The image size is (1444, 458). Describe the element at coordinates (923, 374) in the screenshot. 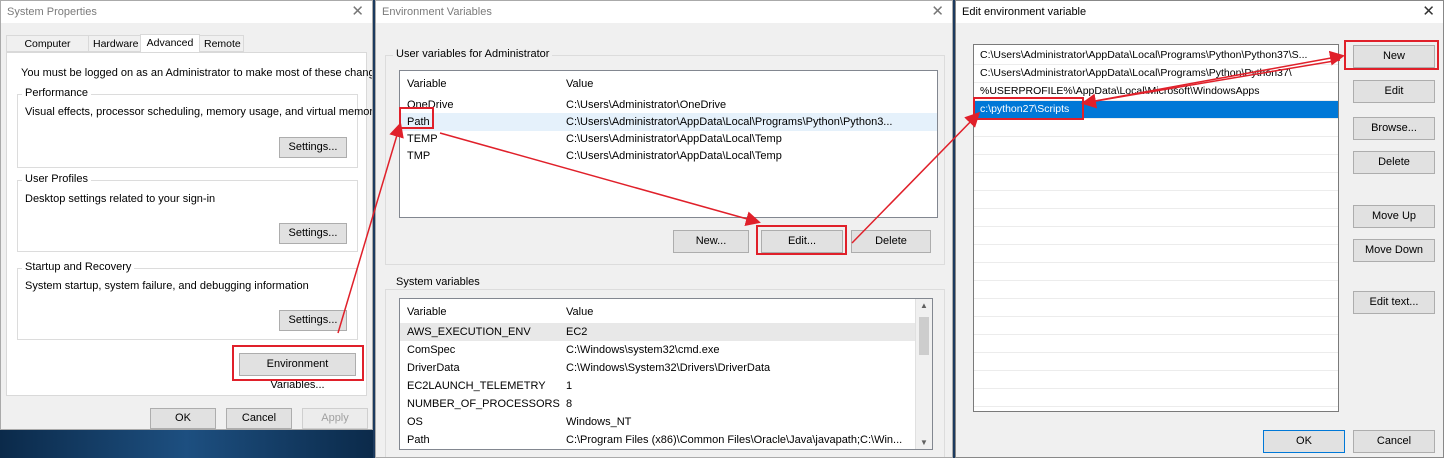

I see `vertical-scrollbar: ▲ ▼` at that location.